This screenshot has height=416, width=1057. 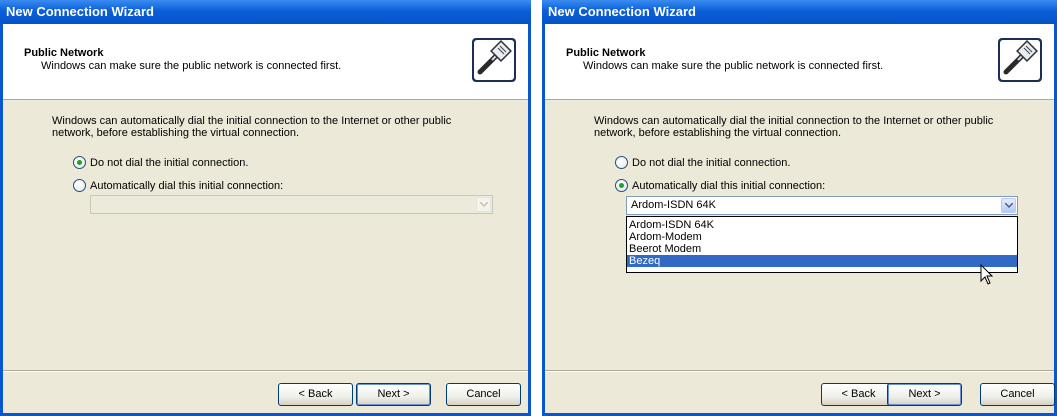 What do you see at coordinates (987, 274) in the screenshot?
I see `mouse-cursor-icon` at bounding box center [987, 274].